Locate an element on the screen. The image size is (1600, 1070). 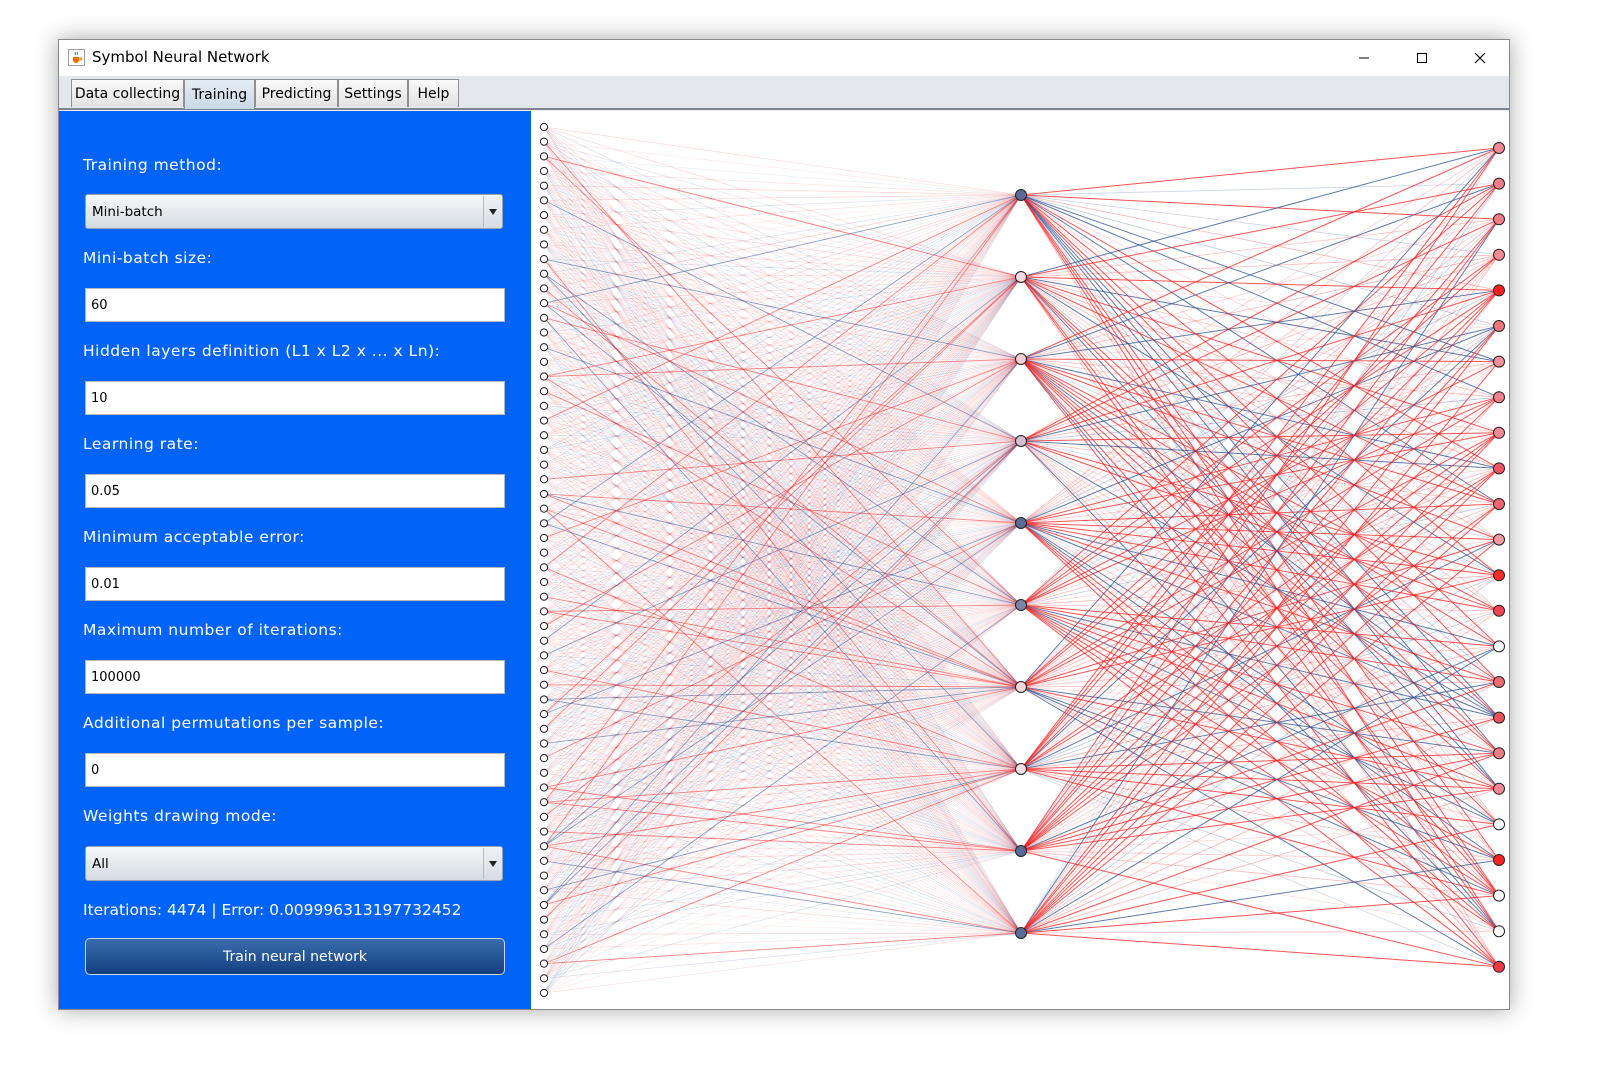
tab-training: Training is located at coordinates (219, 94).